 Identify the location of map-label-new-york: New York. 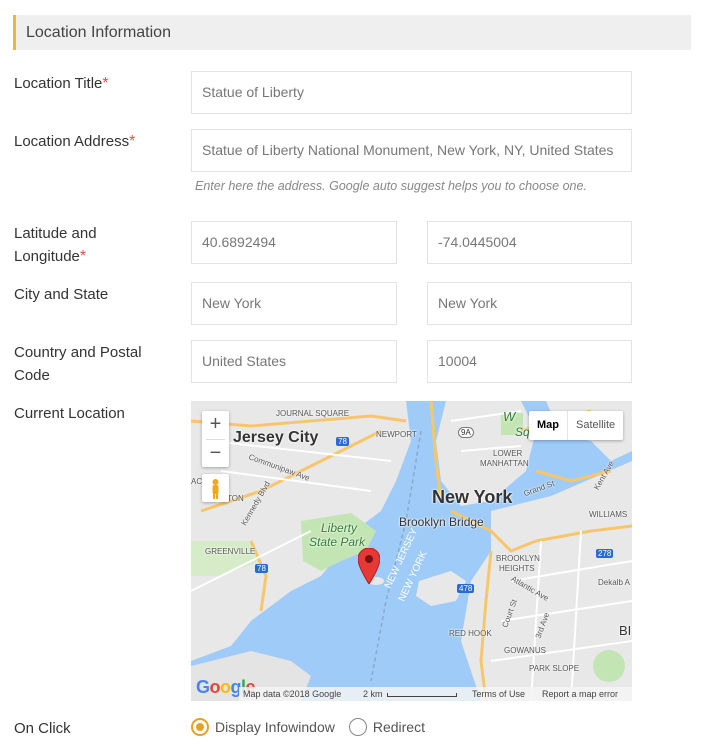
(472, 497).